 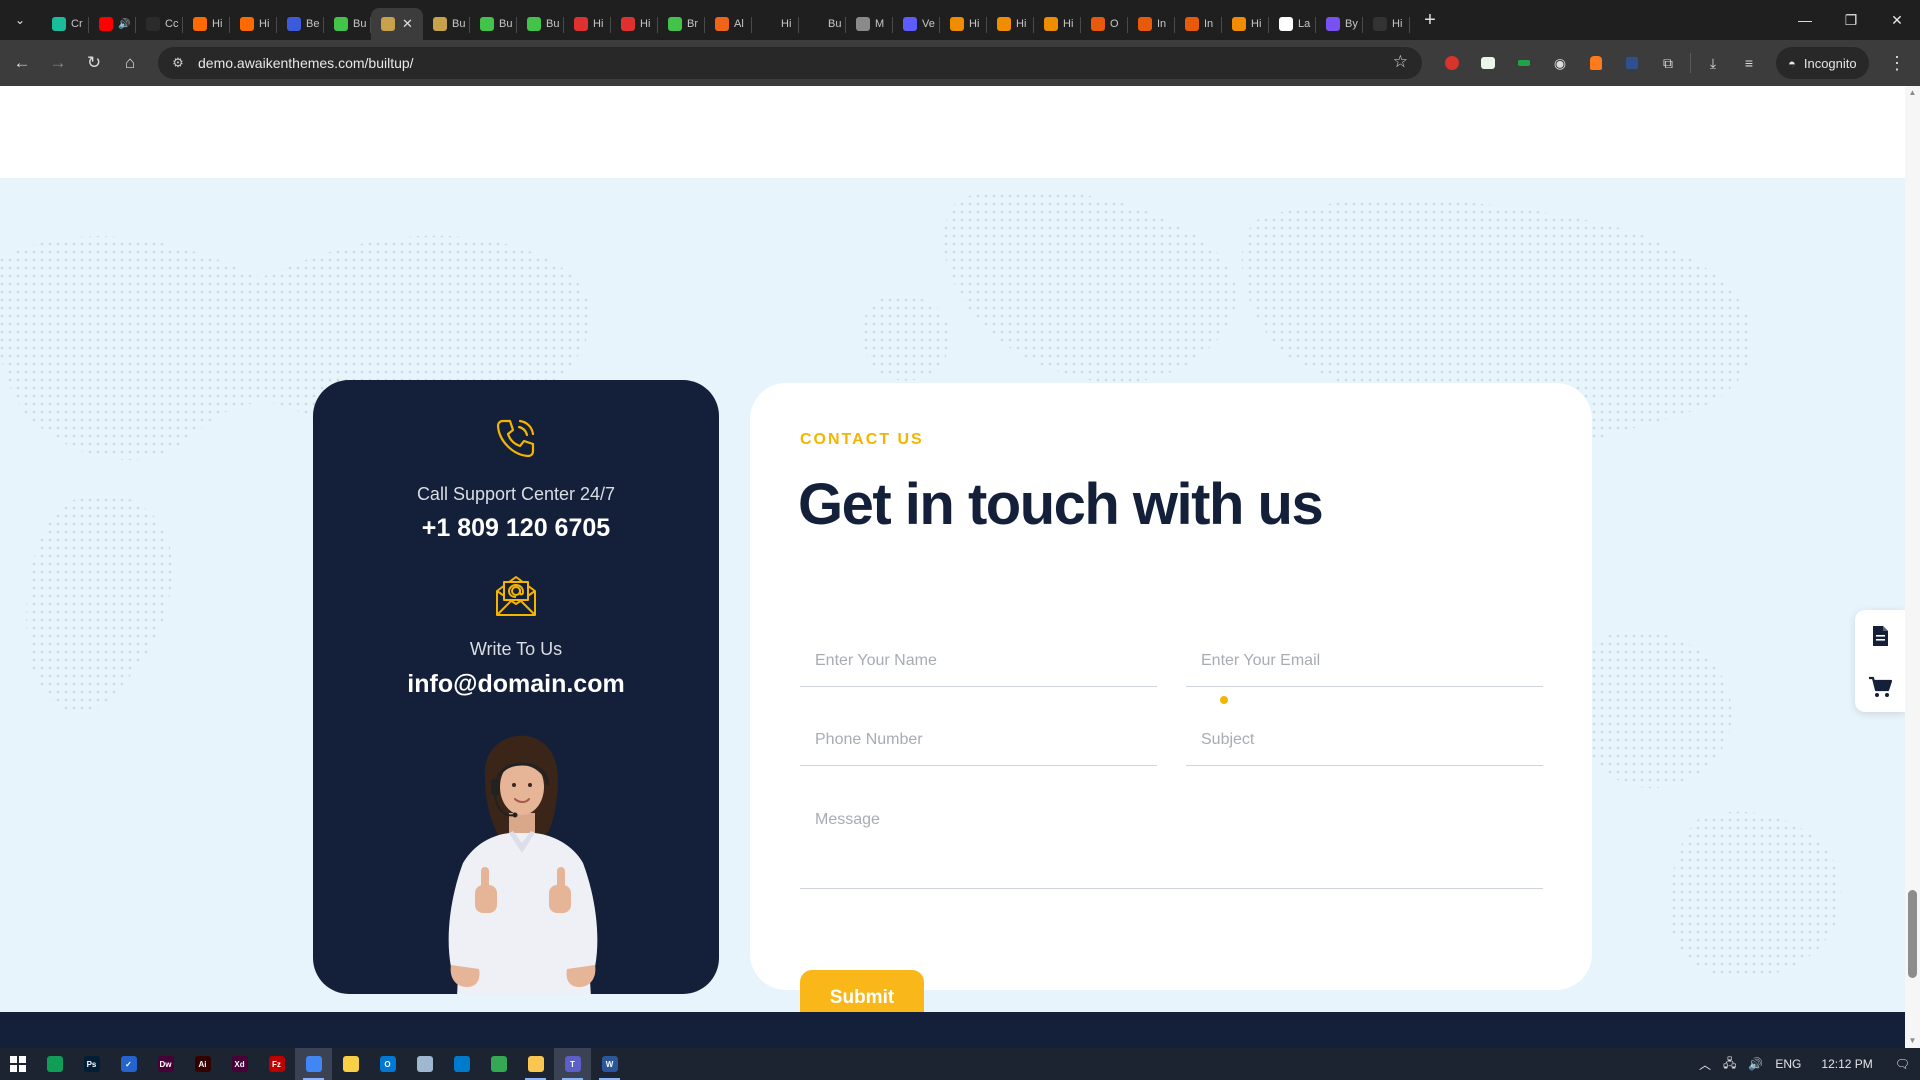 What do you see at coordinates (516, 684) in the screenshot?
I see `support-email: info@domain.com` at bounding box center [516, 684].